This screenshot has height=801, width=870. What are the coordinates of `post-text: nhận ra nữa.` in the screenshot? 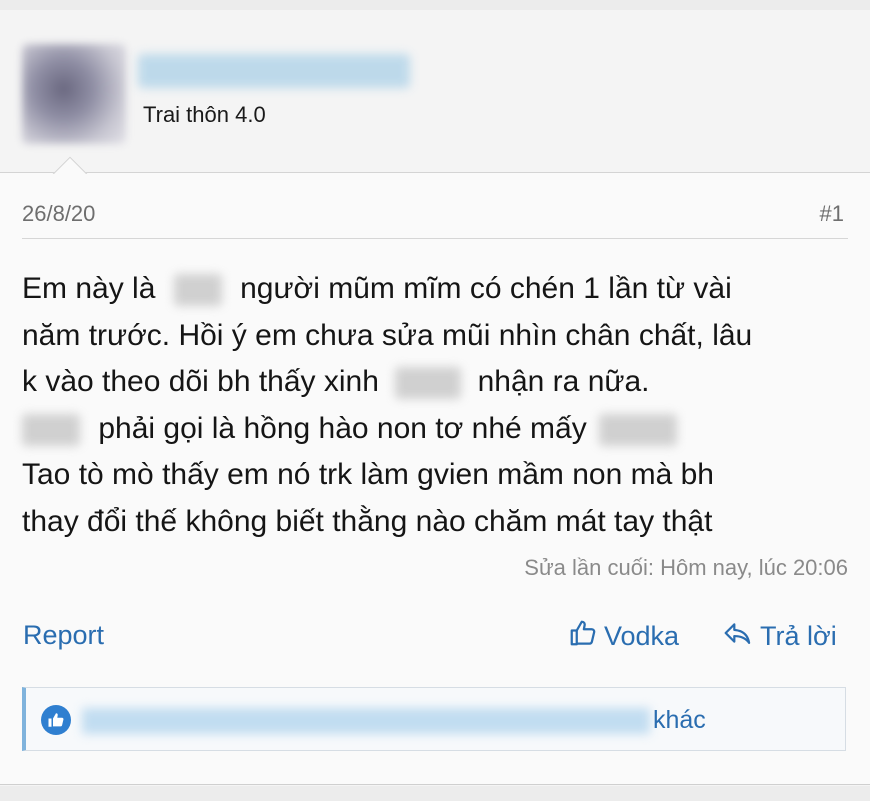 It's located at (563, 381).